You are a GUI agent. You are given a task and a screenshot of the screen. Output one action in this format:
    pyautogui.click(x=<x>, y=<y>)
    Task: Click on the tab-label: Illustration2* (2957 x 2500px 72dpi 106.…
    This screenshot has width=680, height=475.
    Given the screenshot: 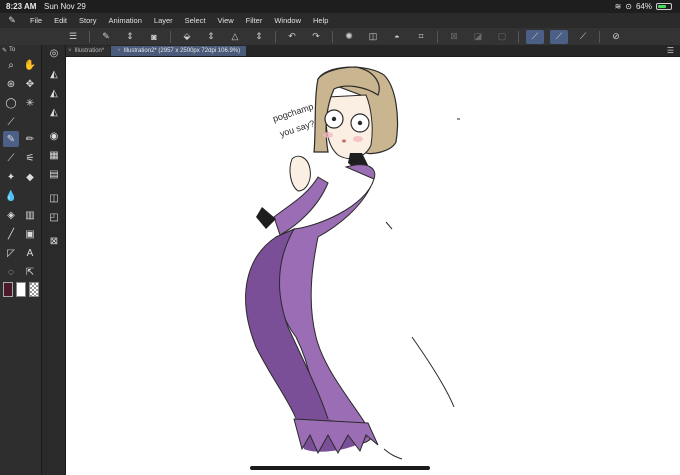 What is the action you would take?
    pyautogui.click(x=182, y=51)
    